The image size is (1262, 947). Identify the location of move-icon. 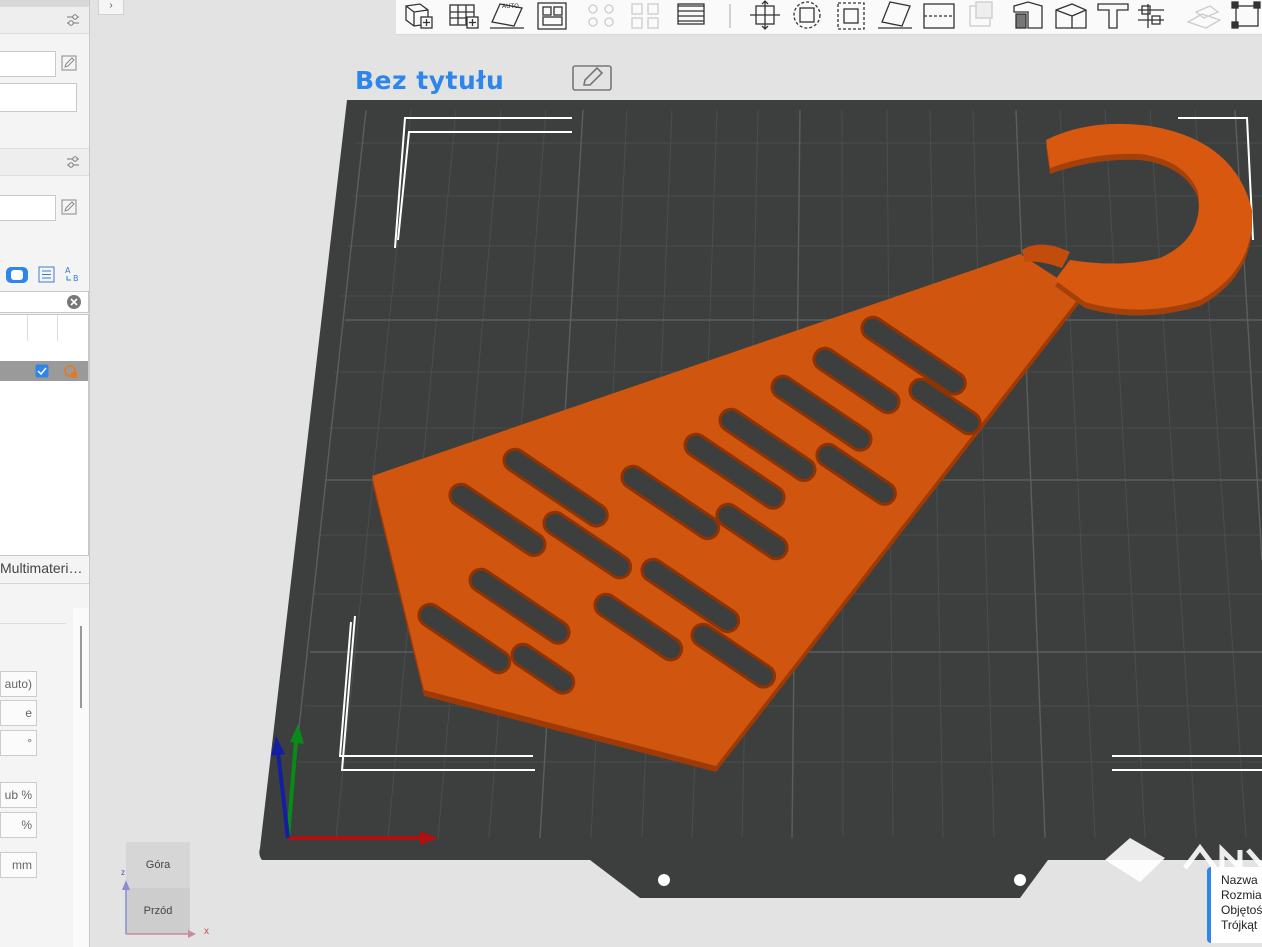
(765, 15).